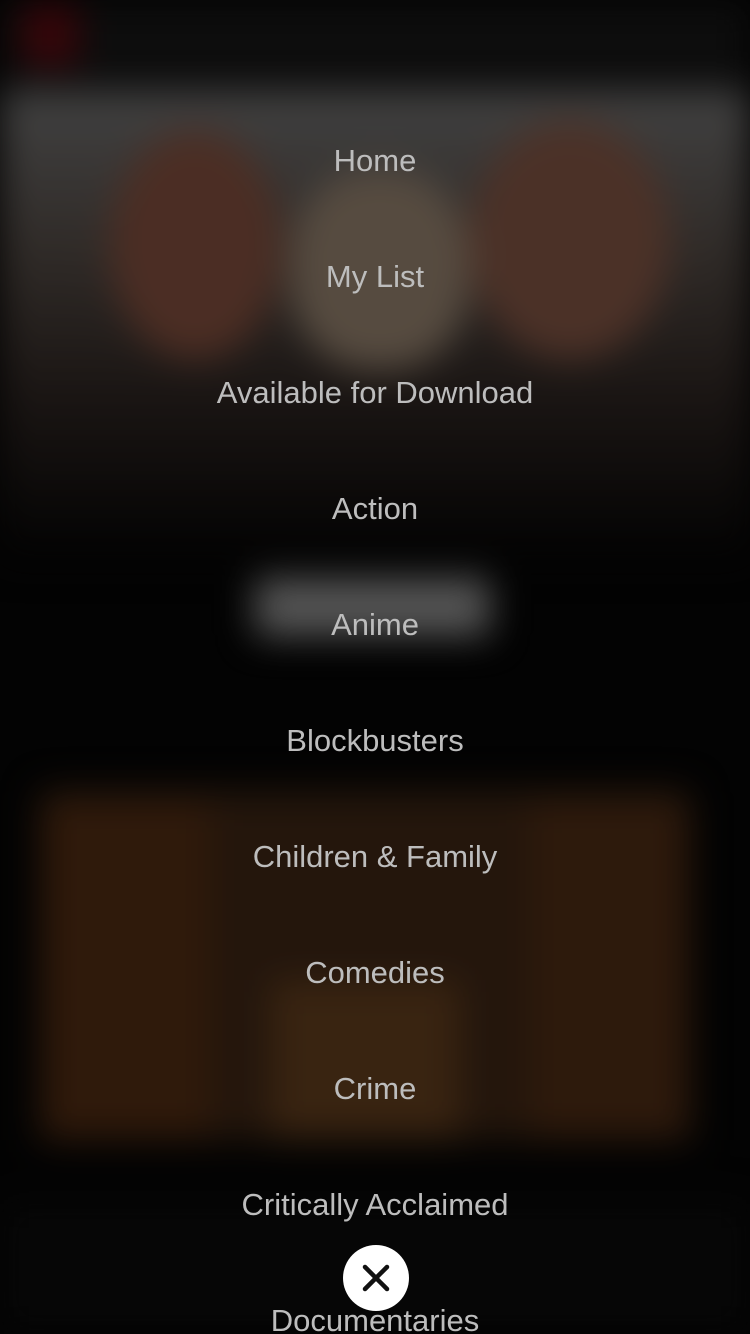 The image size is (750, 1334). Describe the element at coordinates (375, 625) in the screenshot. I see `menu-item-anime: Anime` at that location.